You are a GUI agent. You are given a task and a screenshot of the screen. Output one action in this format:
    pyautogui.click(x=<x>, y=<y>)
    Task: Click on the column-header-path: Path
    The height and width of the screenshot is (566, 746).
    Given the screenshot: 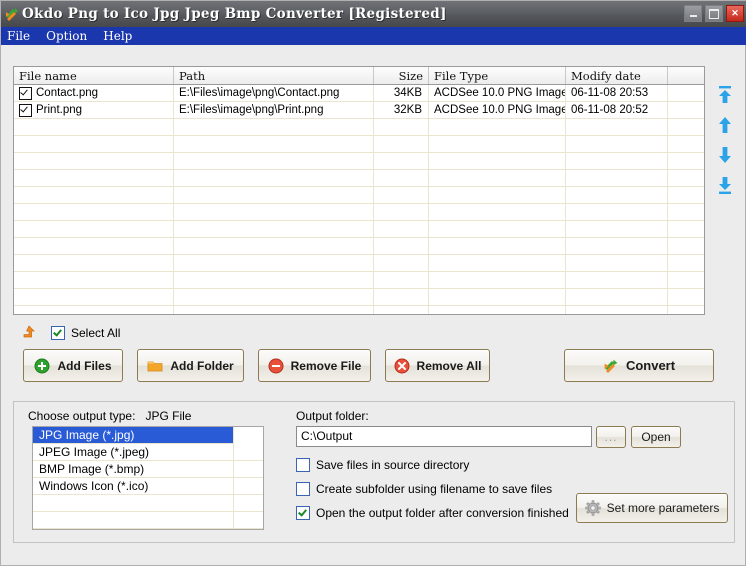 What is the action you would take?
    pyautogui.click(x=274, y=75)
    